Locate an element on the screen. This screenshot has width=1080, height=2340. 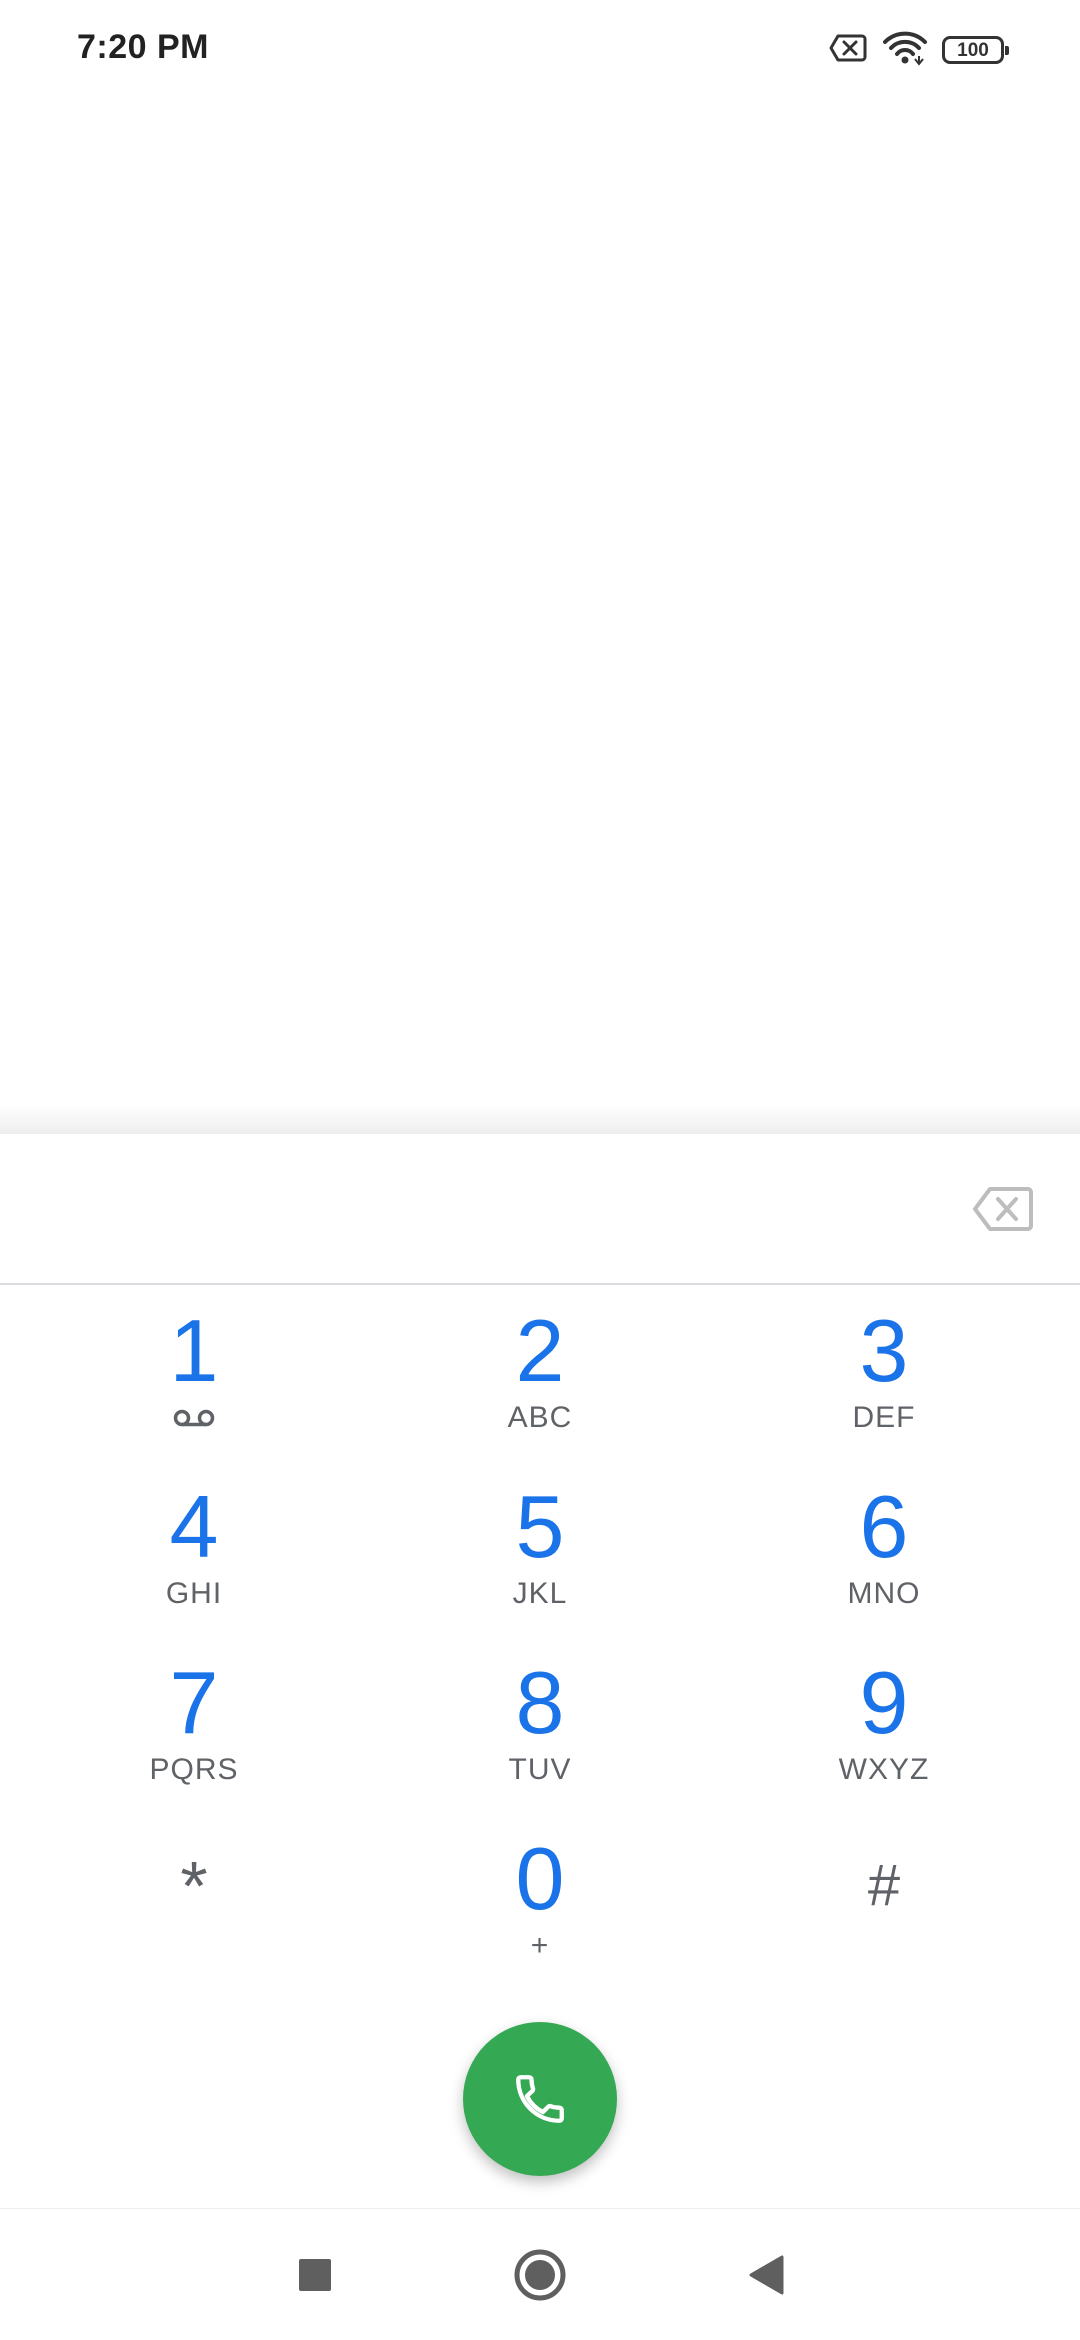
key-0: 0 + is located at coordinates (540, 1888).